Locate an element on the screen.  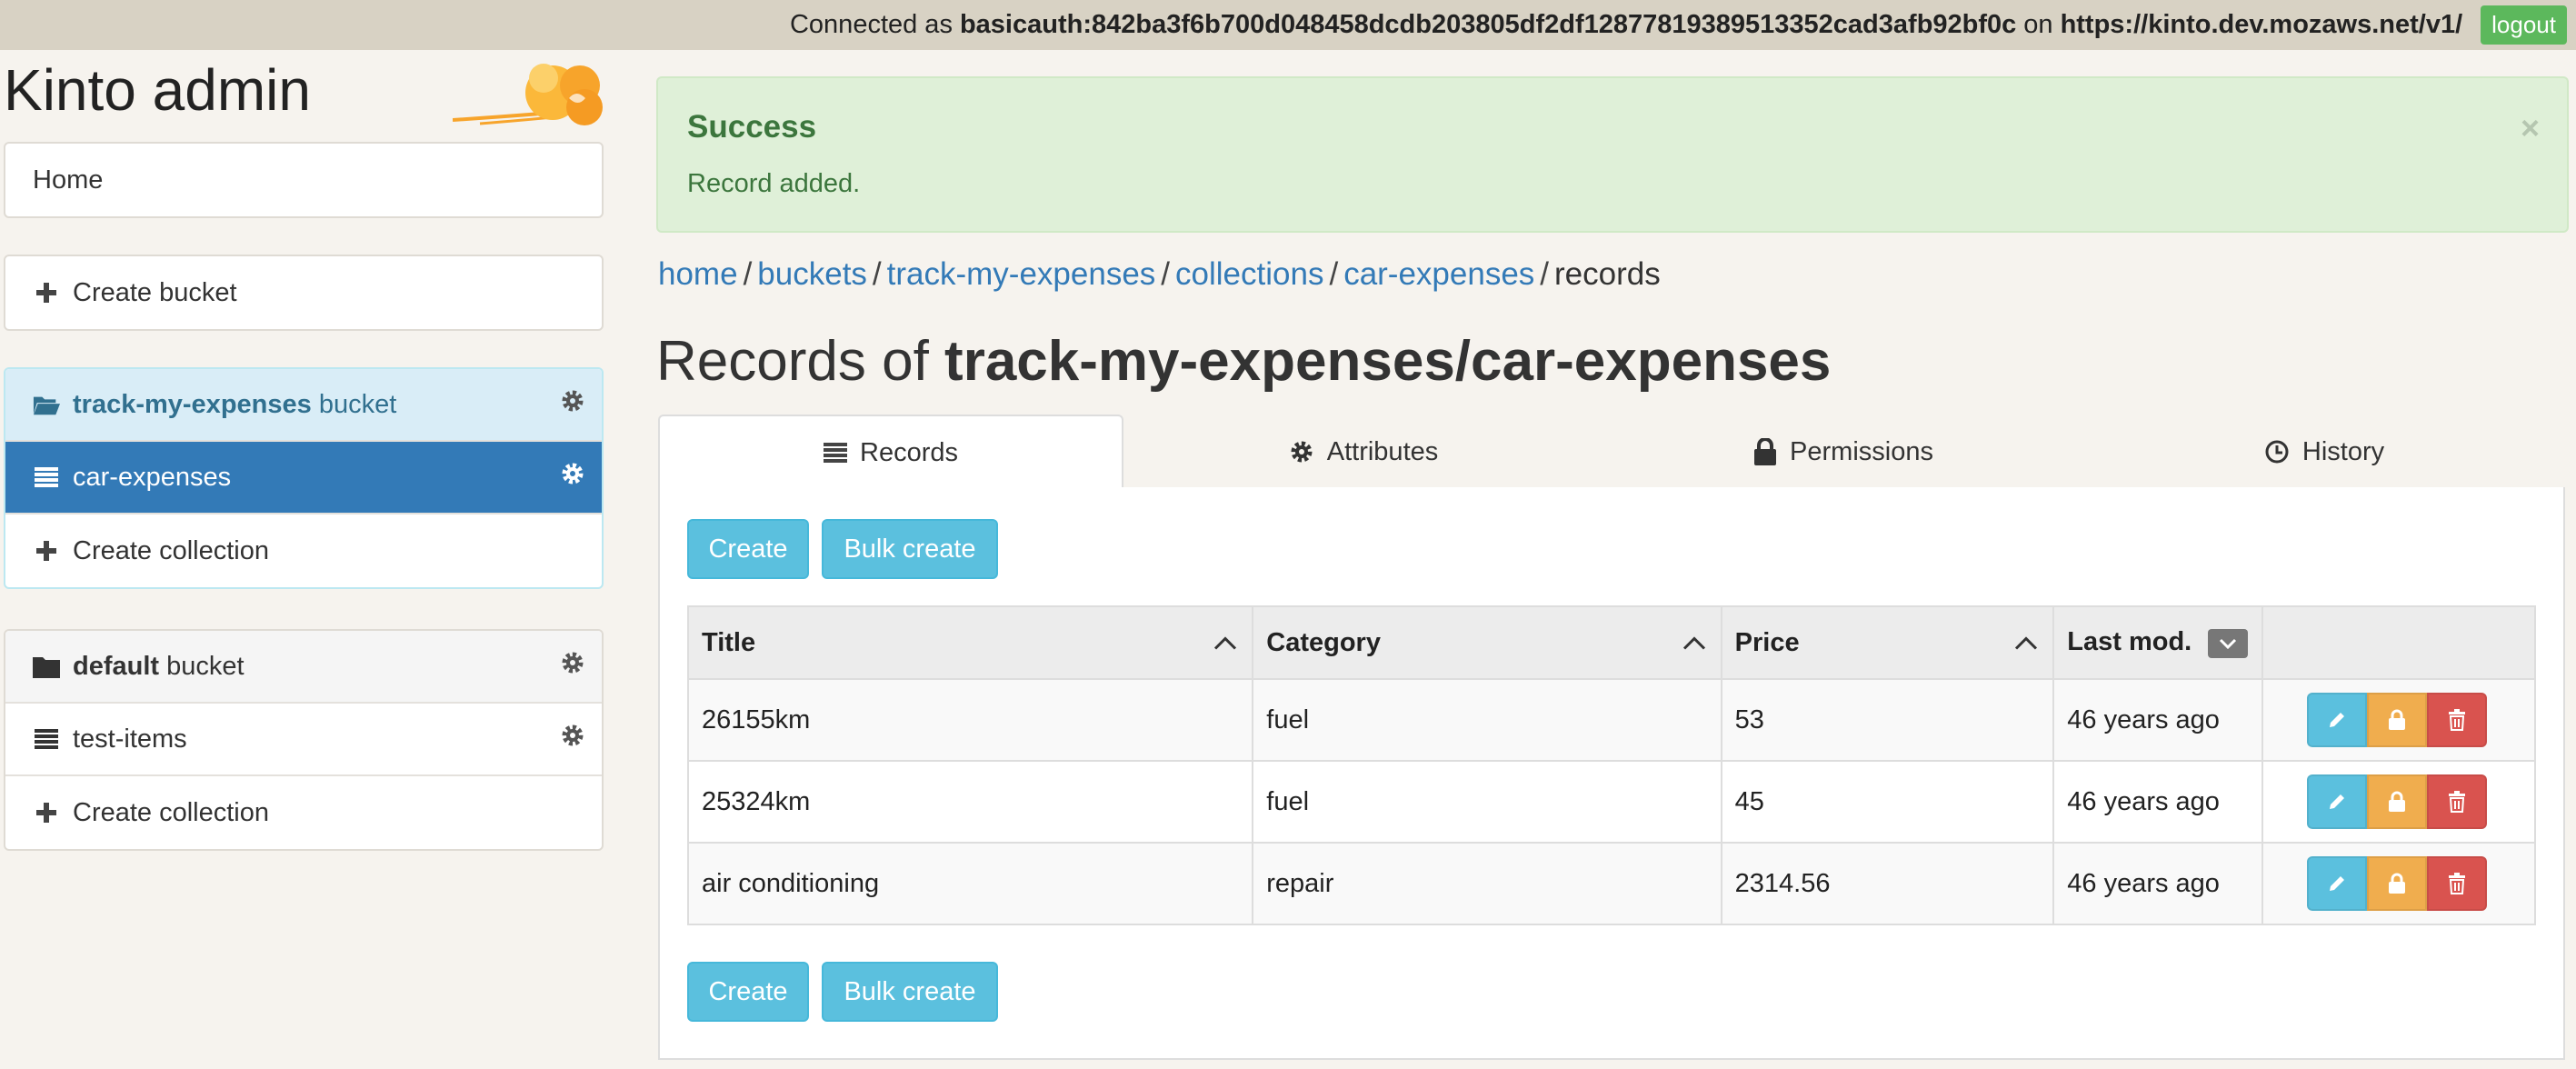
cell-title: air conditioning is located at coordinates (970, 884).